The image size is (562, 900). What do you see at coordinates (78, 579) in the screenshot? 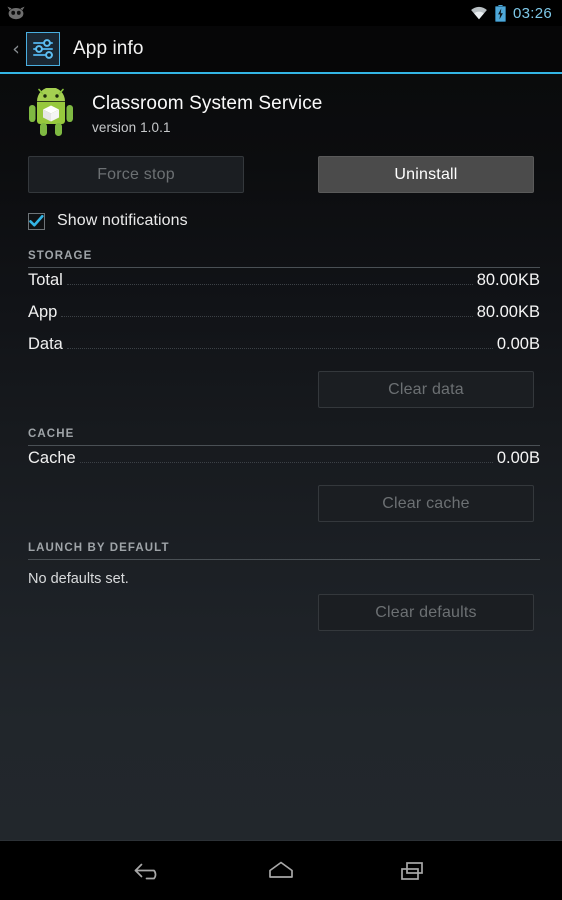
I see `launch-by-default-note: No defaults set.` at bounding box center [78, 579].